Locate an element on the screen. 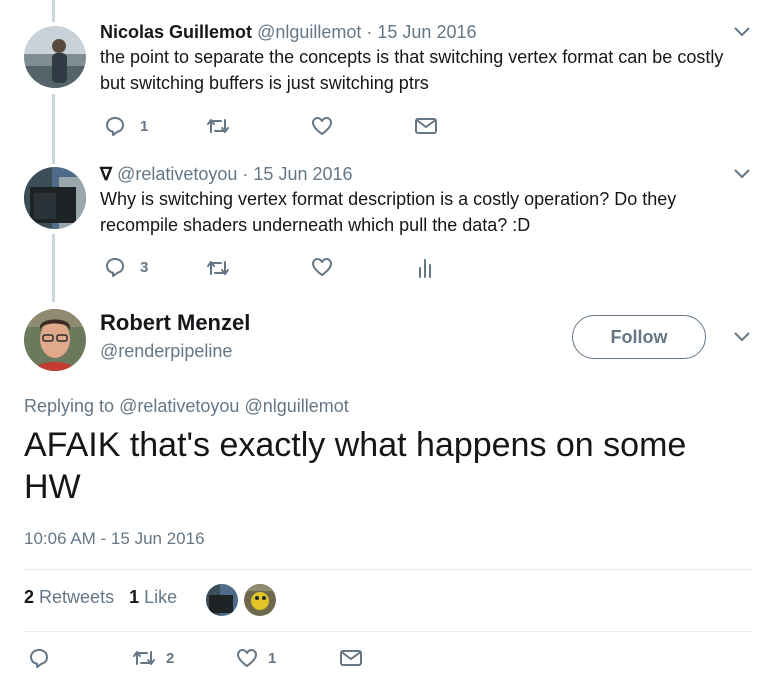  retweet-stat-label: Retweets is located at coordinates (77, 597).